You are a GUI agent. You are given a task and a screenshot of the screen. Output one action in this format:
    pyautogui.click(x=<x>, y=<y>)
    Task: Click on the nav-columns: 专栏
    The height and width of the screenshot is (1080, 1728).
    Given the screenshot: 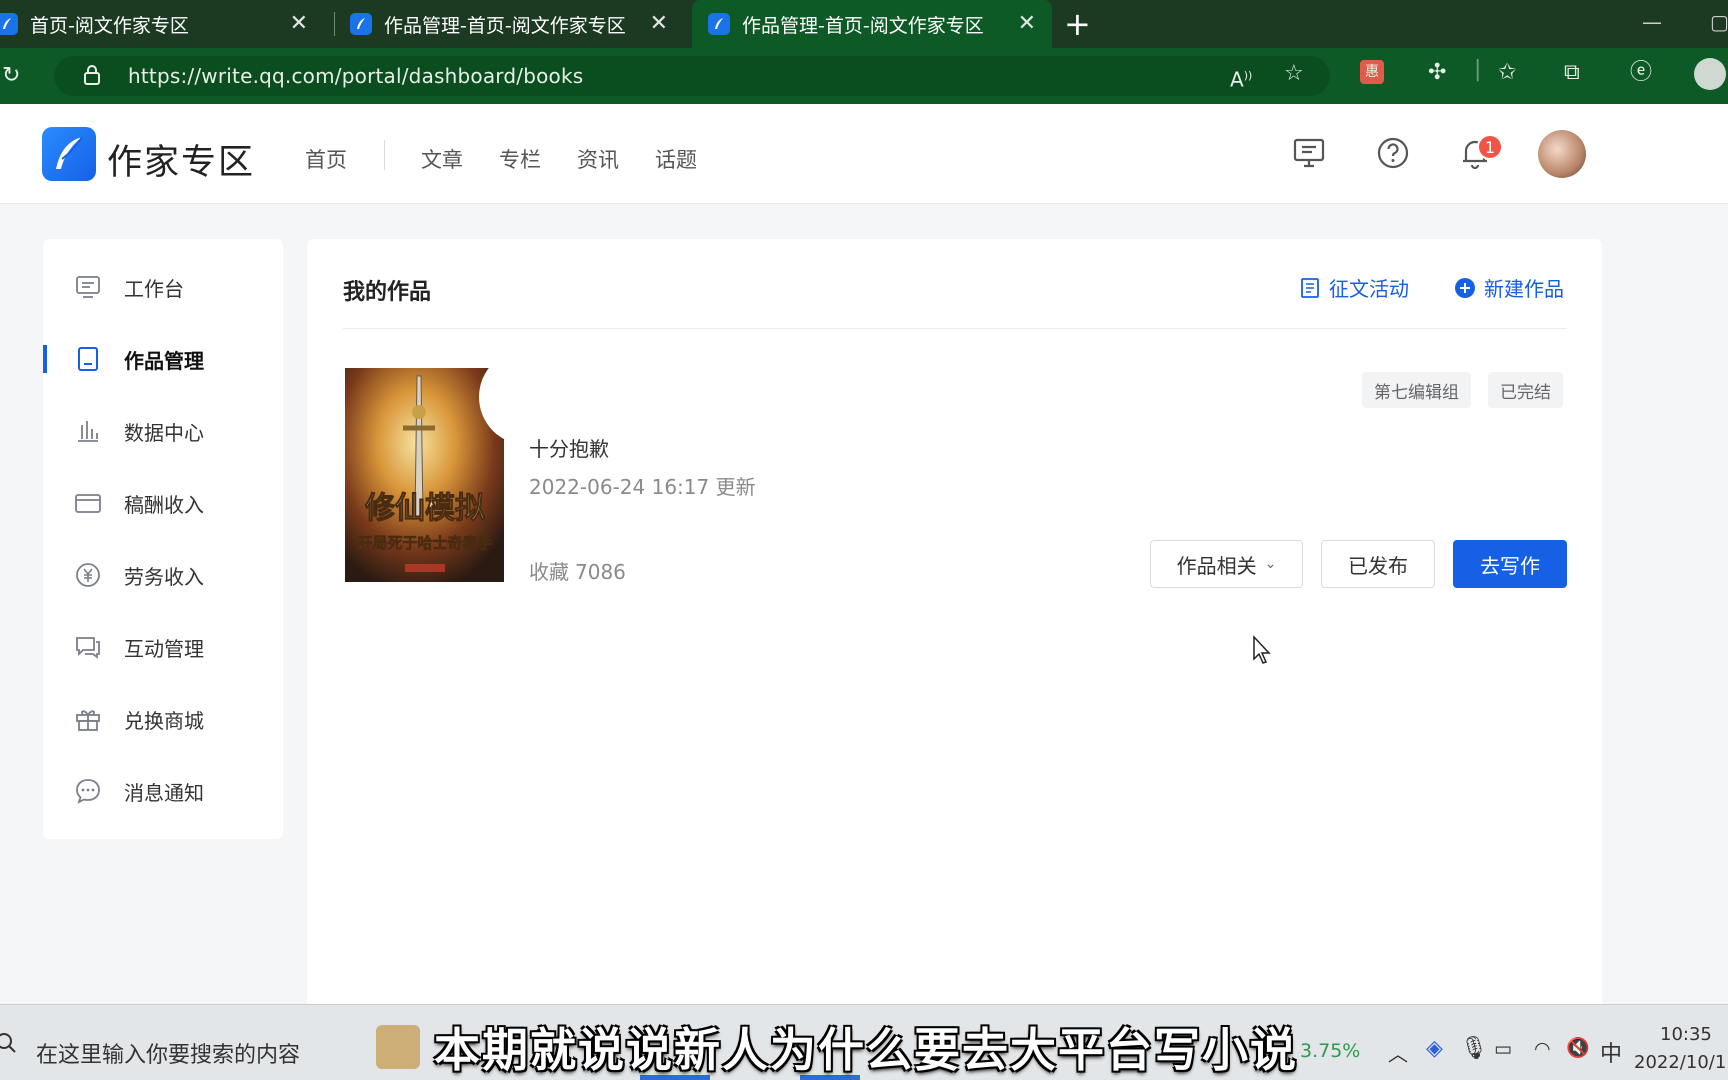 What is the action you would take?
    pyautogui.click(x=520, y=159)
    